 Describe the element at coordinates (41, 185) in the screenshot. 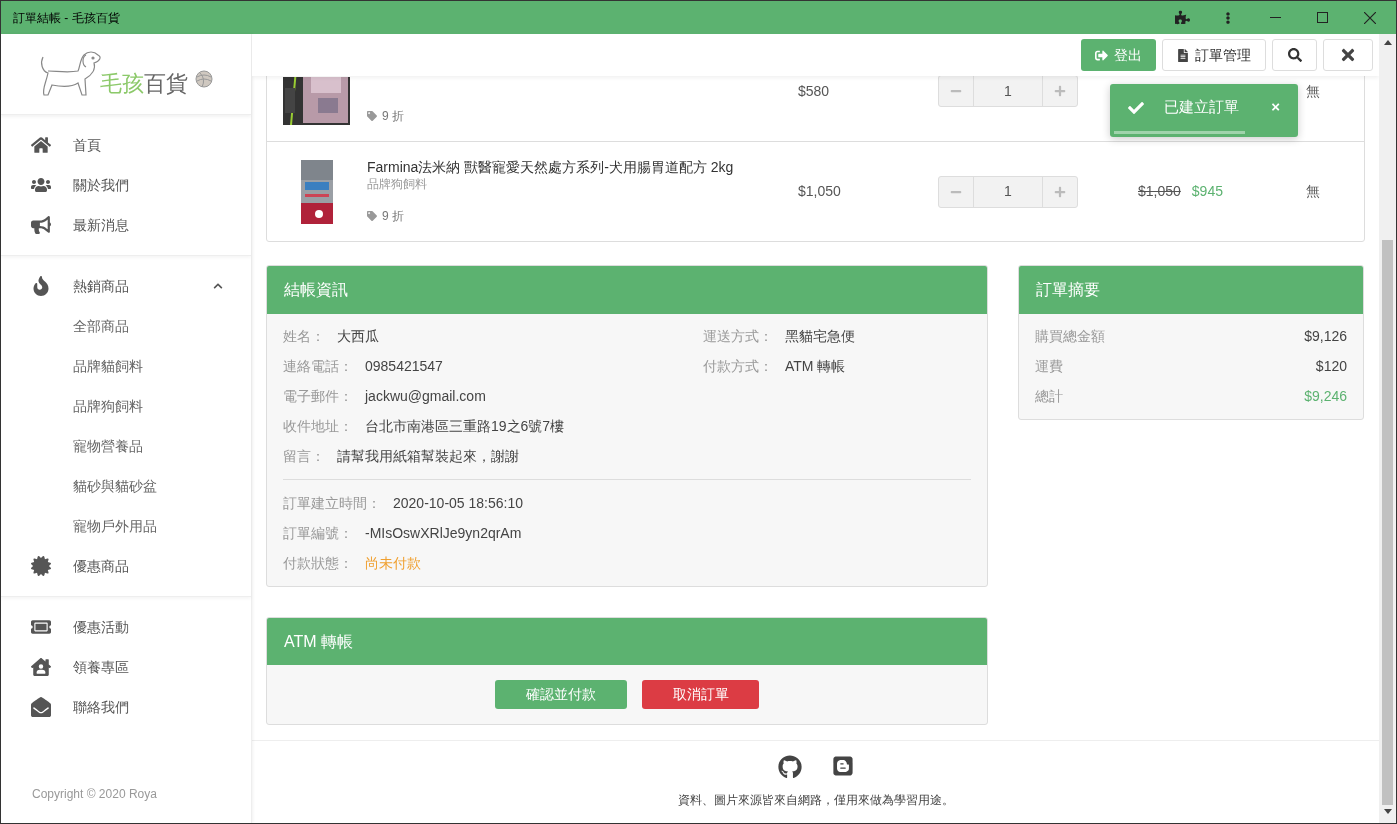

I see `people-icon` at that location.